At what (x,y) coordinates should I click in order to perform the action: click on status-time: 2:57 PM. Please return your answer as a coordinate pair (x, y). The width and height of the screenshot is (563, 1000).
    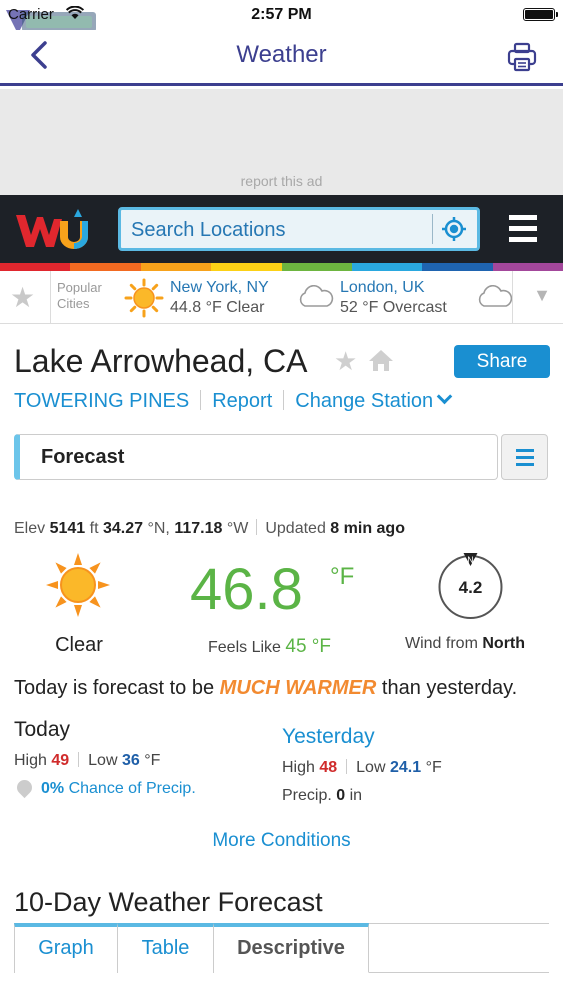
    Looking at the image, I should click on (281, 14).